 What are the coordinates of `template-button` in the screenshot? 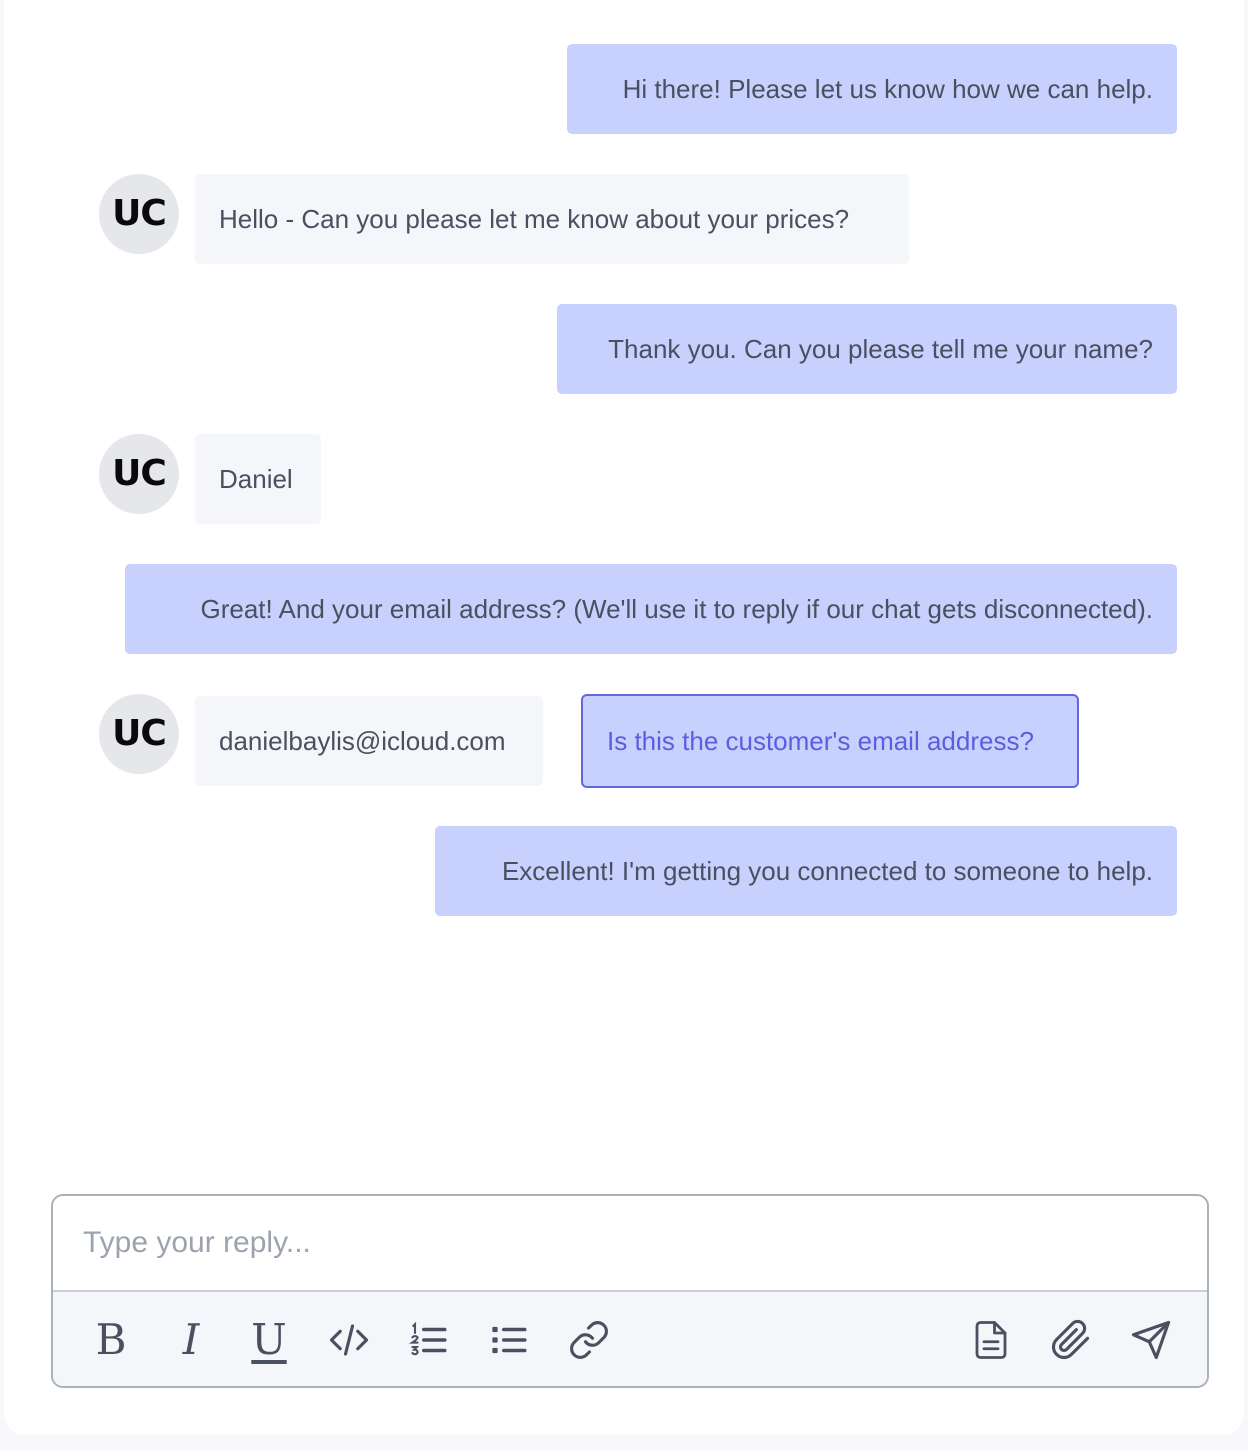 It's located at (991, 1340).